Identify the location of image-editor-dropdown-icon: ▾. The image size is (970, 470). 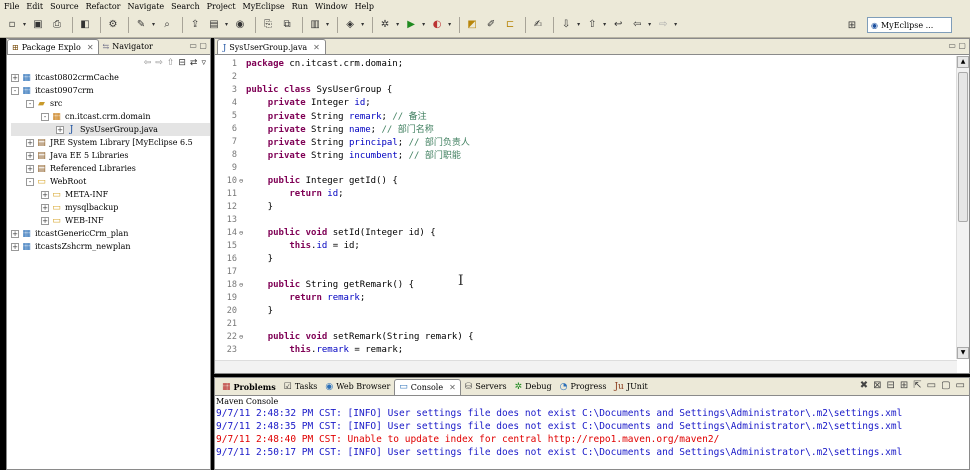
(327, 24).